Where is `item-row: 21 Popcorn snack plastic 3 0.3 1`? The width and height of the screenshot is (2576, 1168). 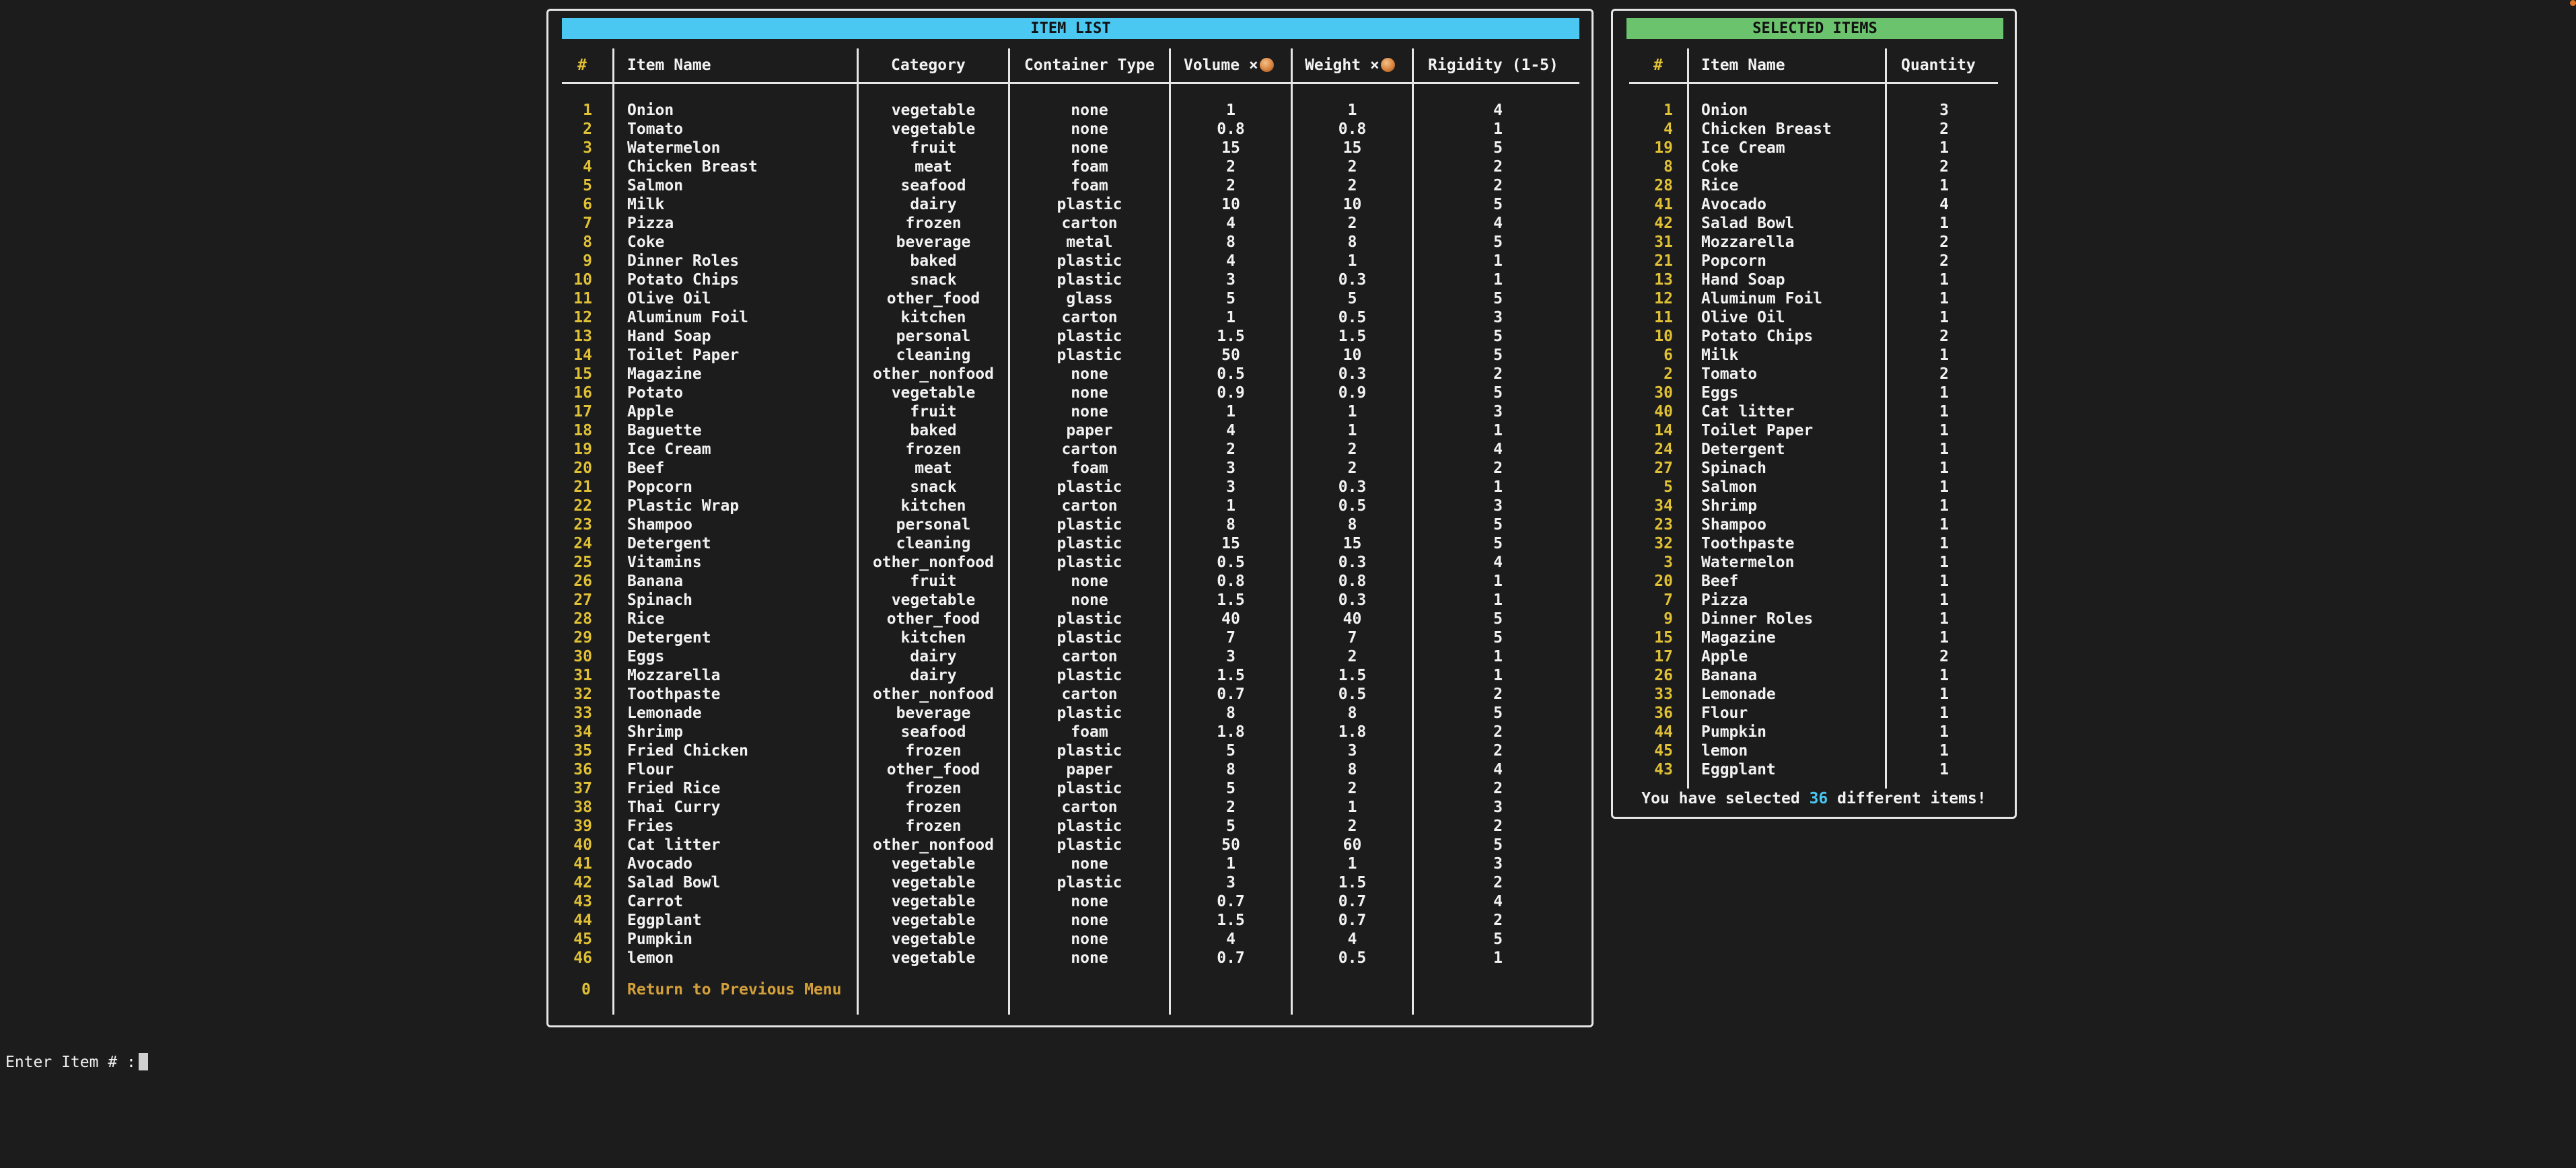
item-row: 21 Popcorn snack plastic 3 0.3 1 is located at coordinates (1069, 487).